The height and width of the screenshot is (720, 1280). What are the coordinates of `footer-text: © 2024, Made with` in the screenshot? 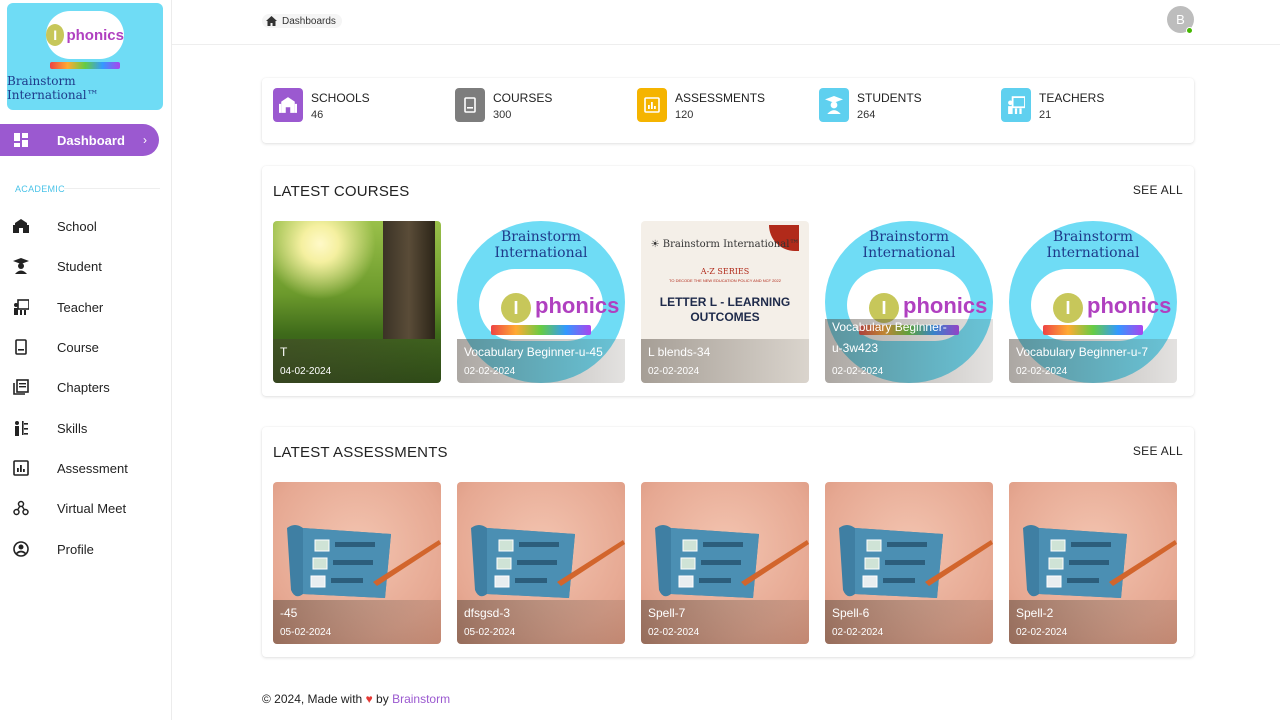 It's located at (312, 699).